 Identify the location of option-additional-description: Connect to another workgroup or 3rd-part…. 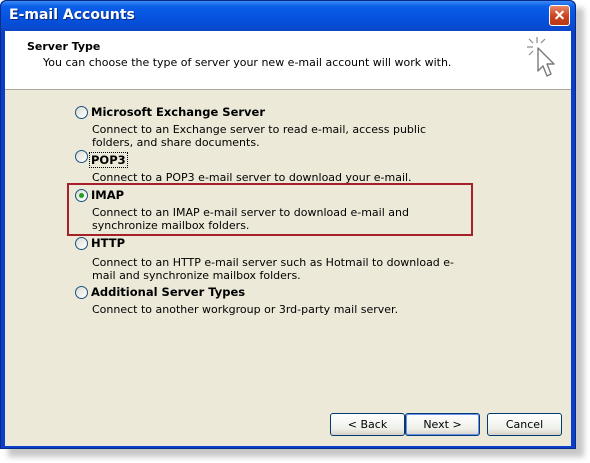
(245, 309).